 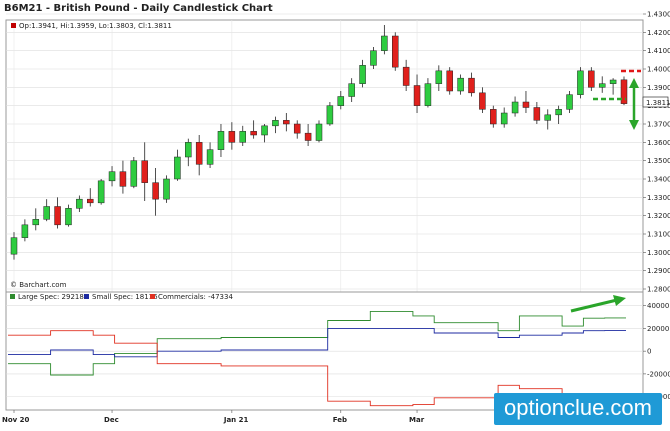 I want to click on cot-axis: 40000200000-20000-40000, so click(x=656, y=351).